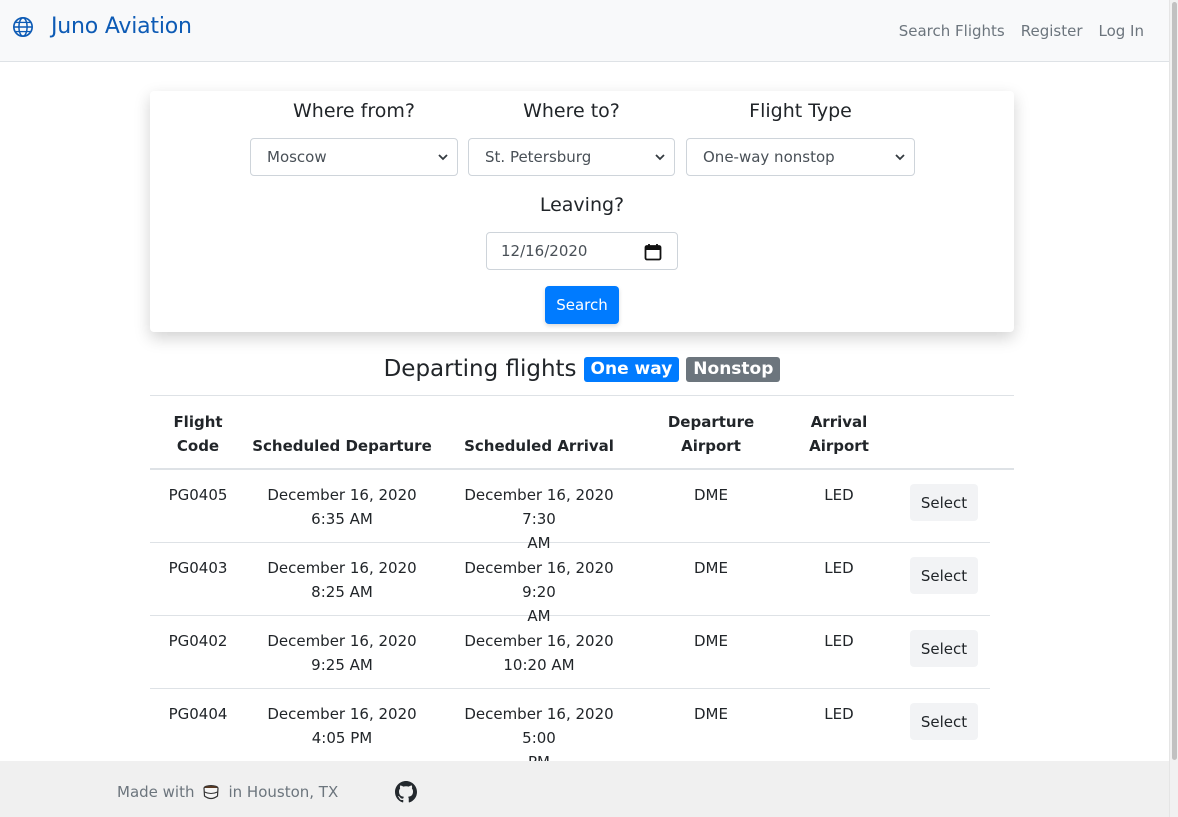 This screenshot has width=1178, height=817. I want to click on results-heading: Departing flights One way Nonstop, so click(582, 369).